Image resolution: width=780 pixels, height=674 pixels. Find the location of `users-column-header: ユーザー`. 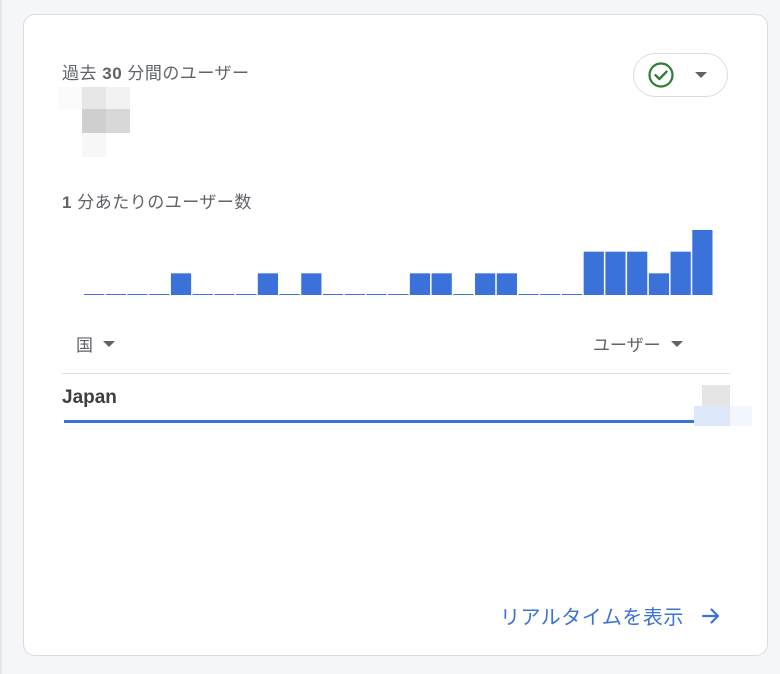

users-column-header: ユーザー is located at coordinates (638, 343).